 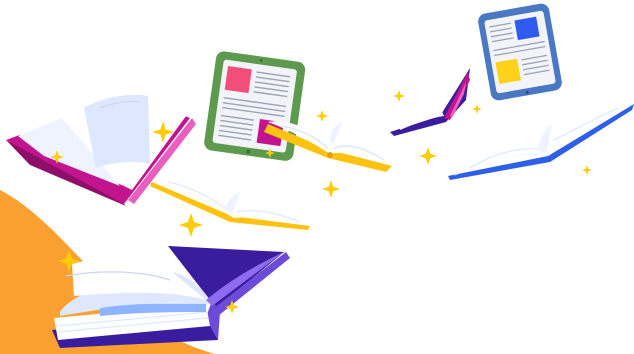 What do you see at coordinates (520, 52) in the screenshot?
I see `tablet-blue-icon` at bounding box center [520, 52].